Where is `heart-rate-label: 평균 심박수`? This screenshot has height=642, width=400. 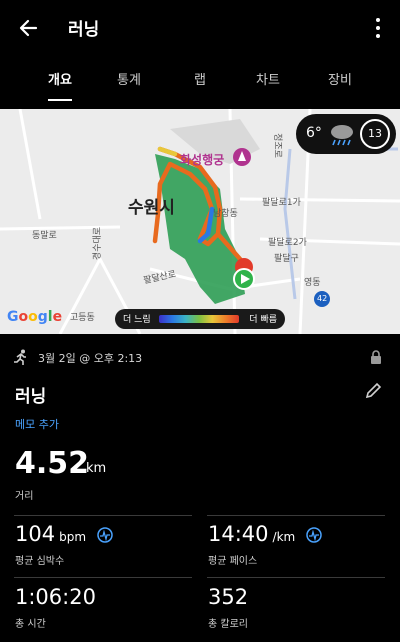 heart-rate-label: 평균 심박수 is located at coordinates (40, 561).